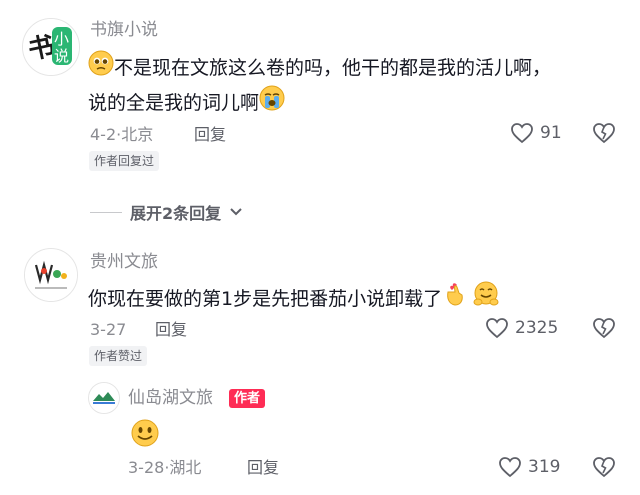  I want to click on loudly-crying-face-emoji, so click(272, 103).